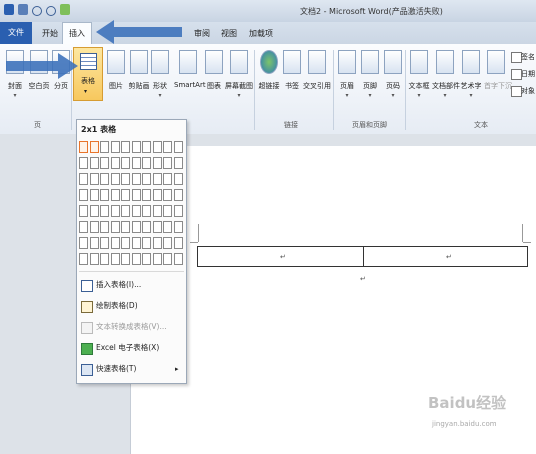 This screenshot has height=454, width=536. What do you see at coordinates (362, 256) in the screenshot?
I see `document-table: ↵ ↵` at bounding box center [362, 256].